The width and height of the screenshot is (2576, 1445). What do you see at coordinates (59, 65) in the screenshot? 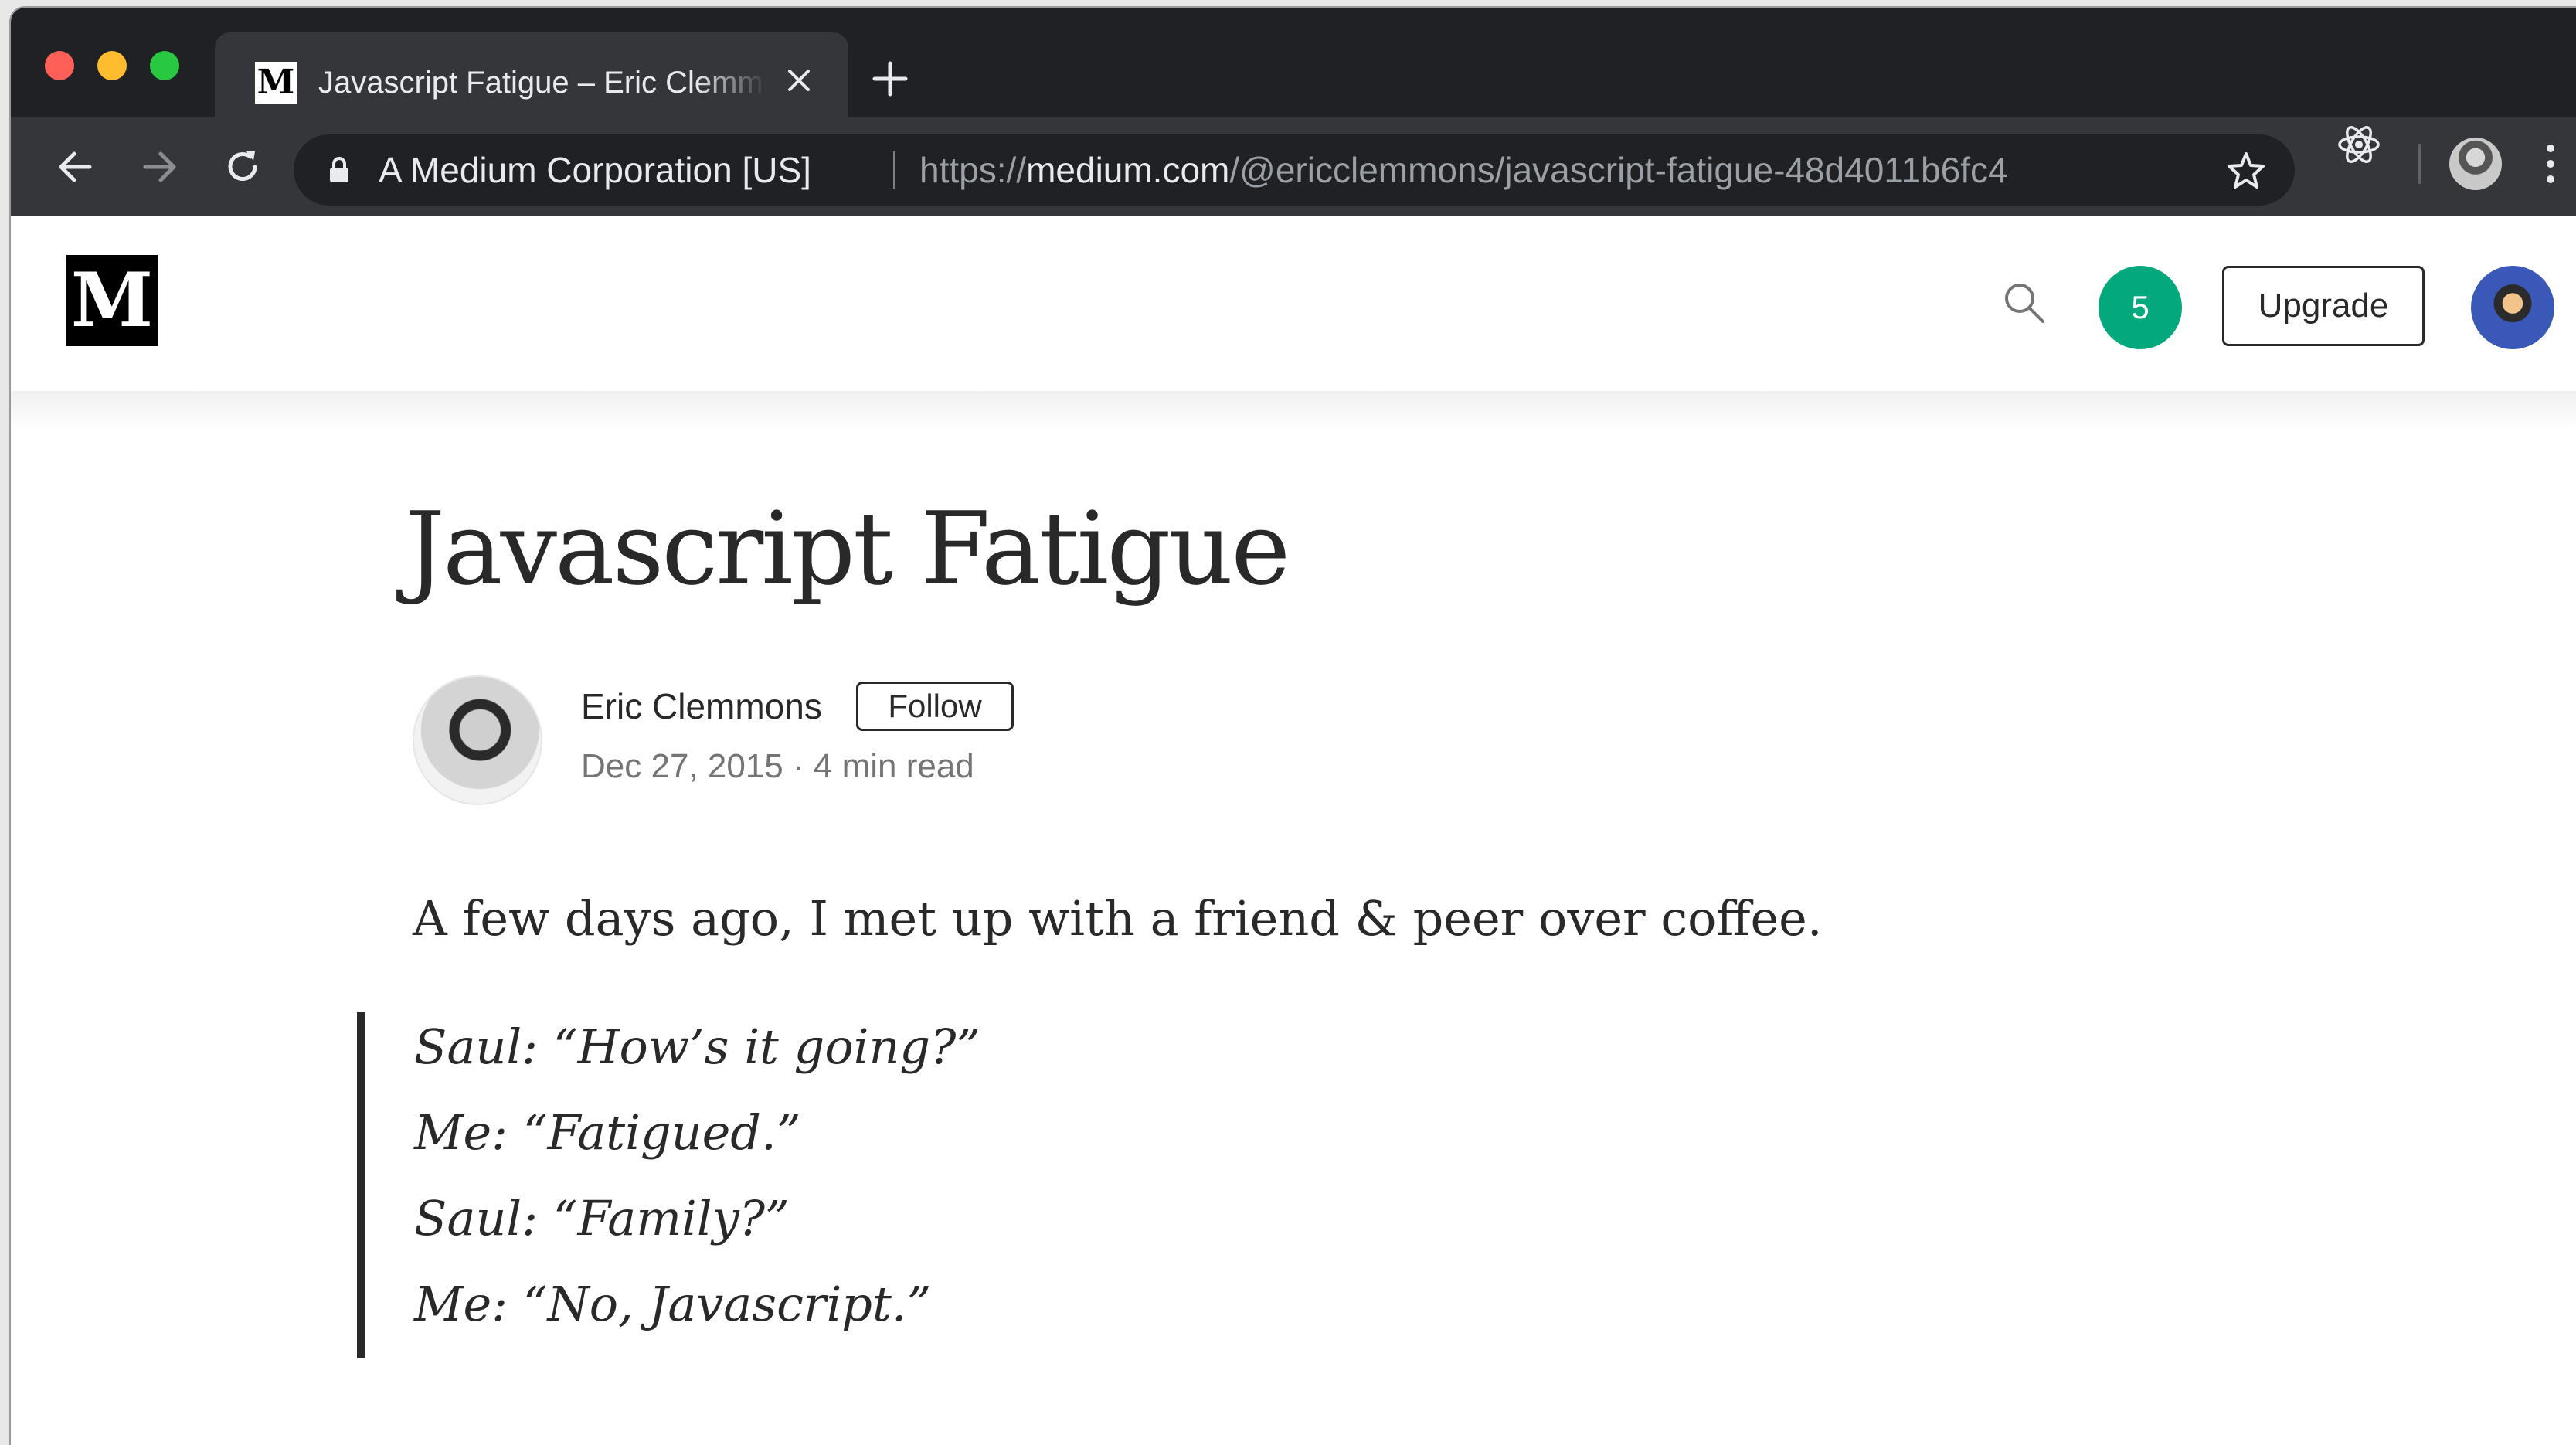
I see `window-close-button` at bounding box center [59, 65].